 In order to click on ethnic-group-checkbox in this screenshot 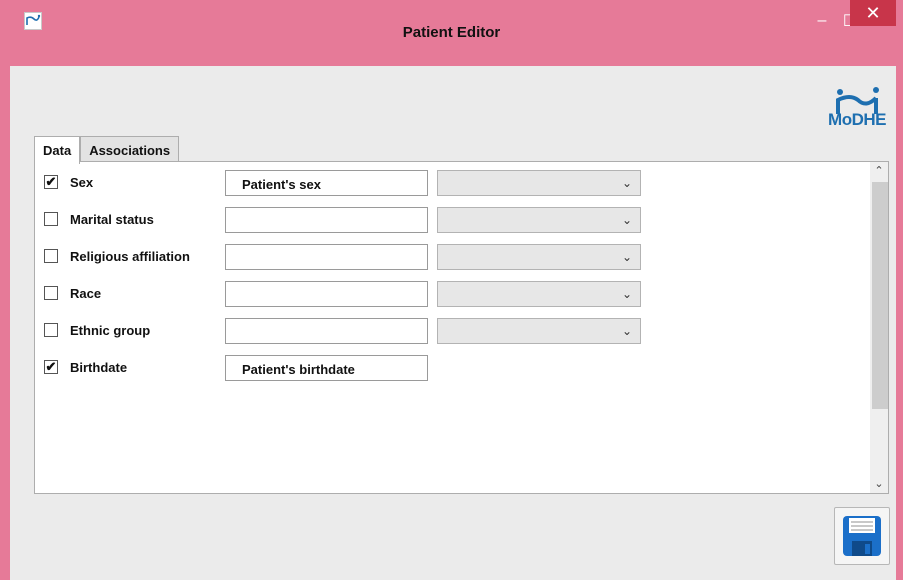, I will do `click(51, 330)`.